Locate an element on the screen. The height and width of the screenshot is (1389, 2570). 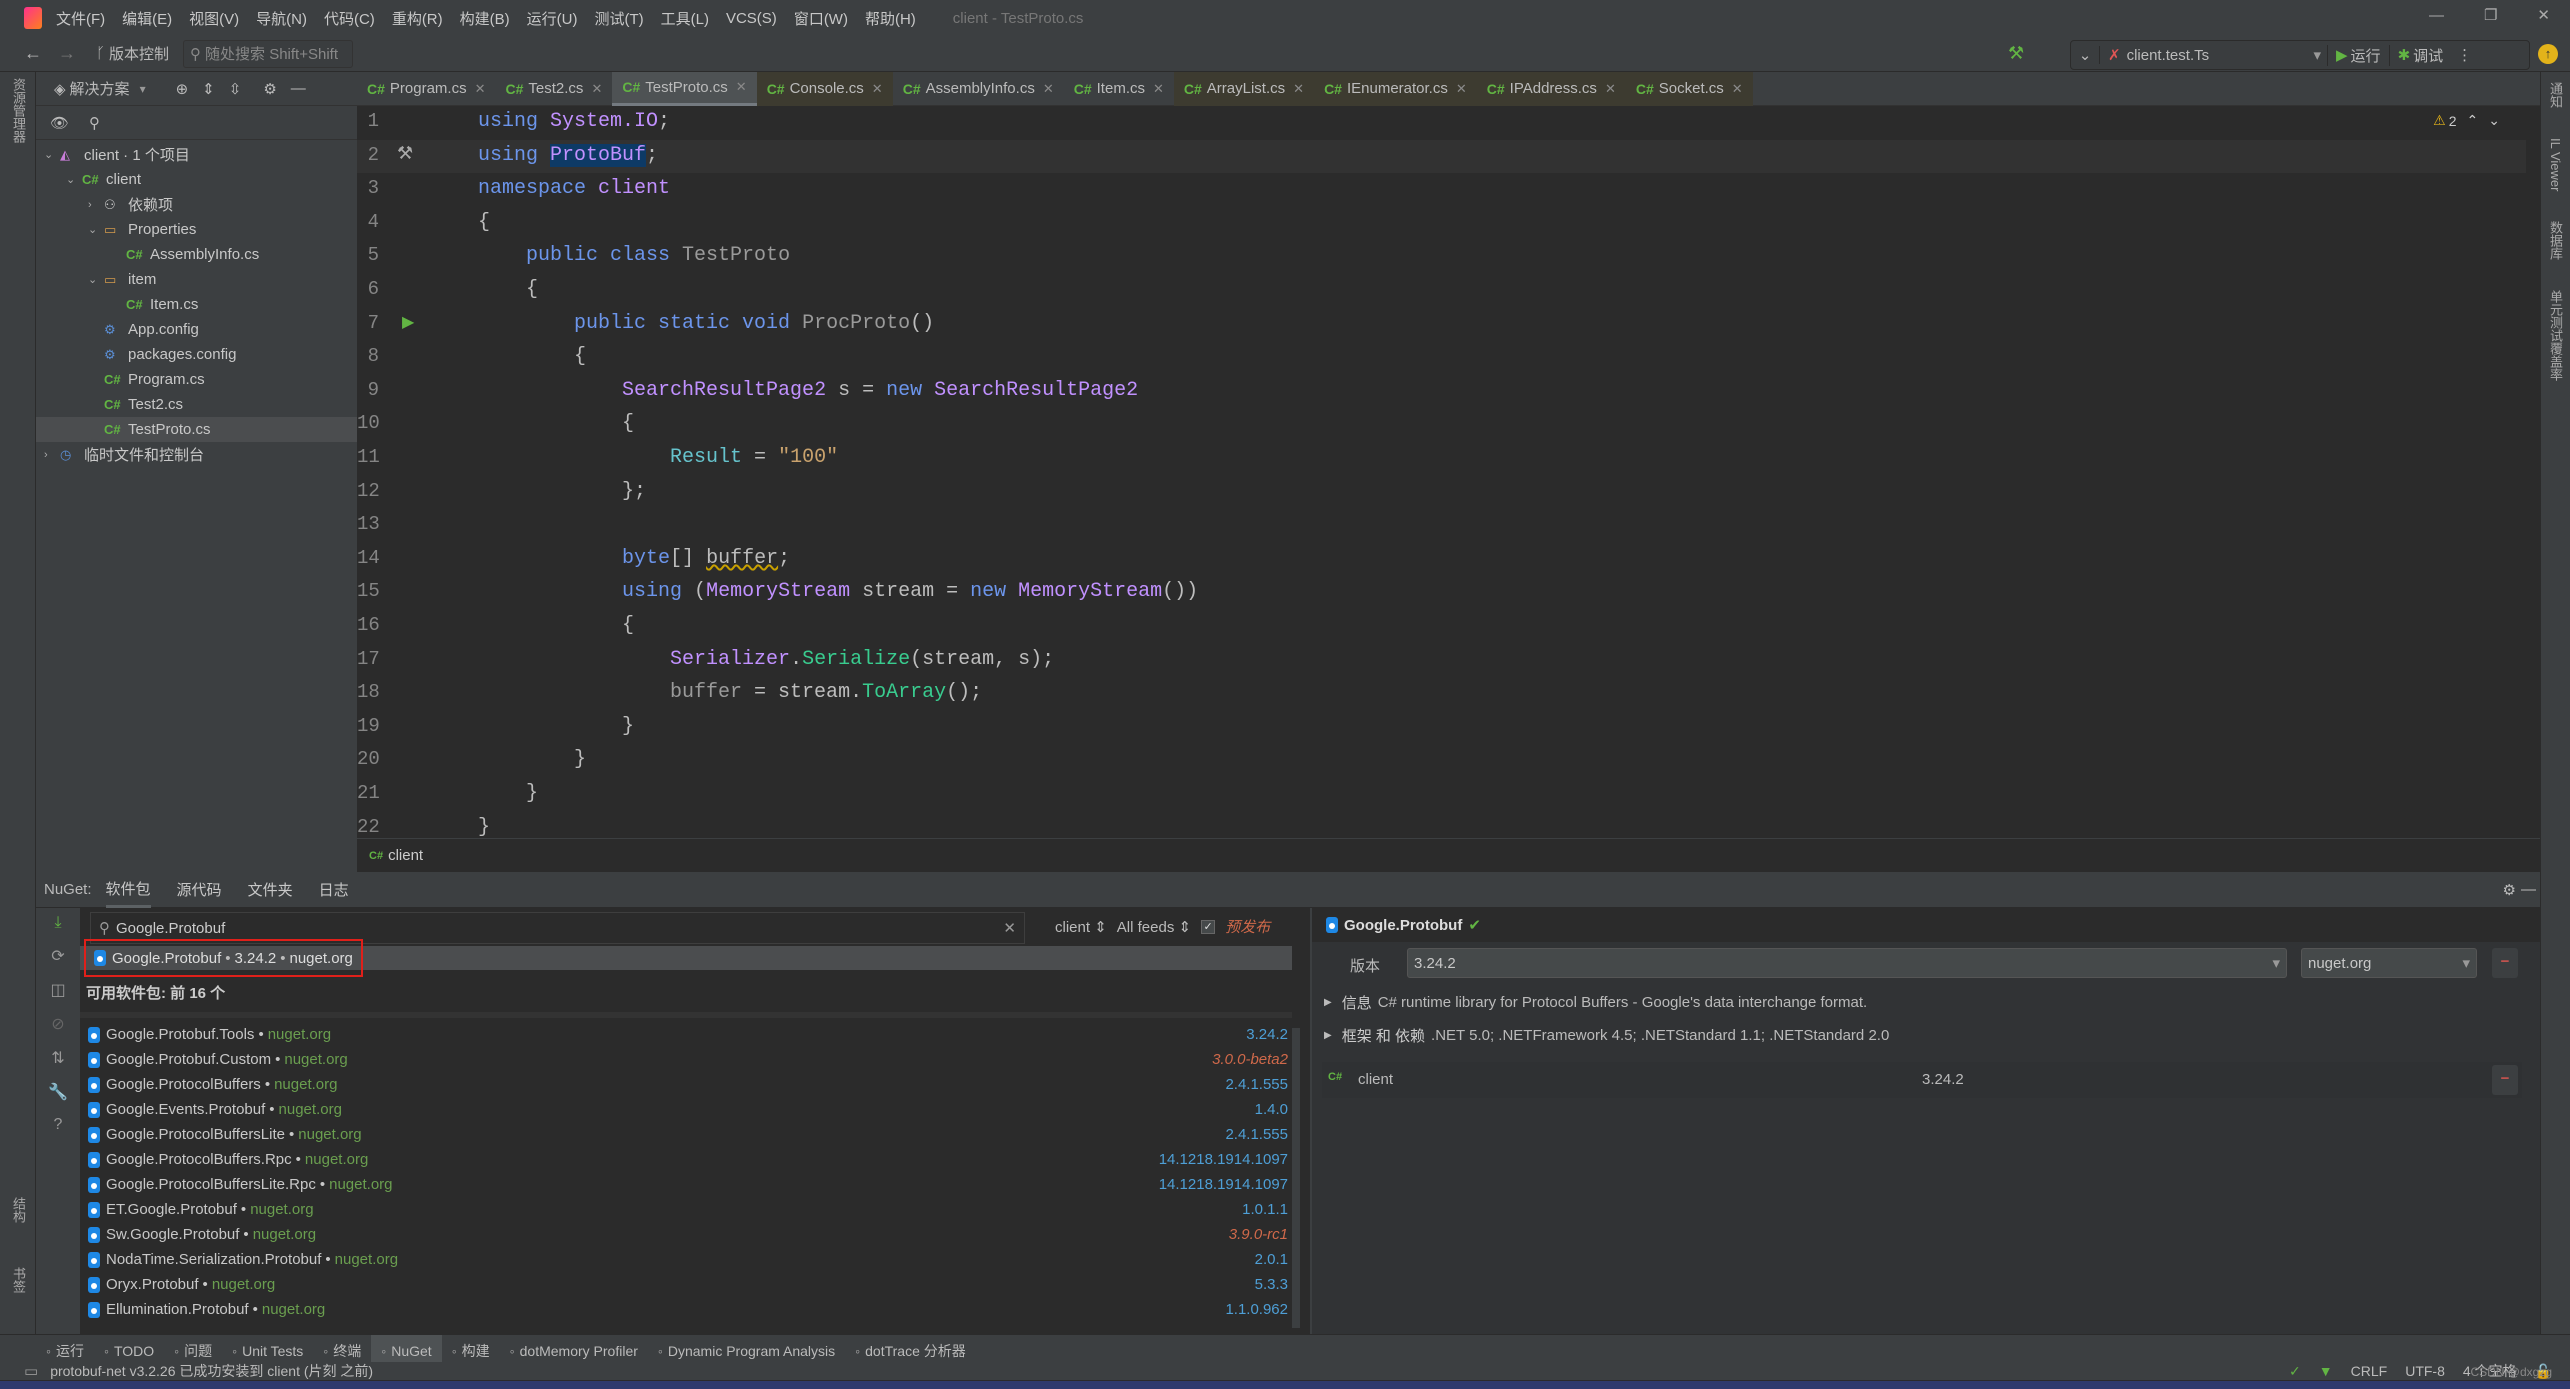
run-config-select: ✗ client.test.Ts ▾ is located at coordinates (2213, 55).